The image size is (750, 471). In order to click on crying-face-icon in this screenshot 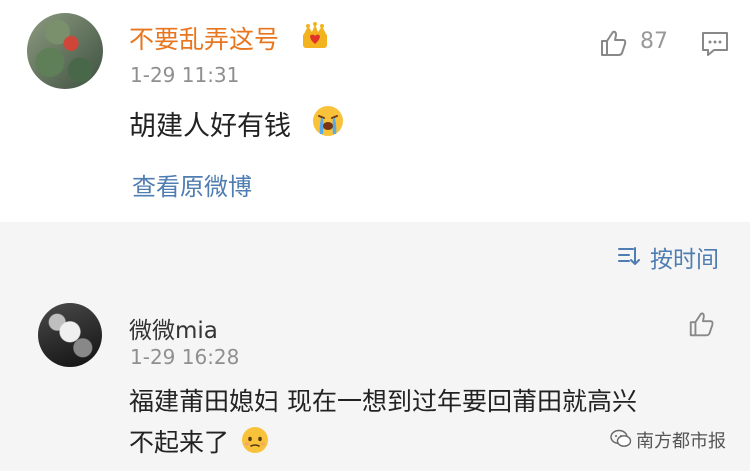, I will do `click(328, 121)`.